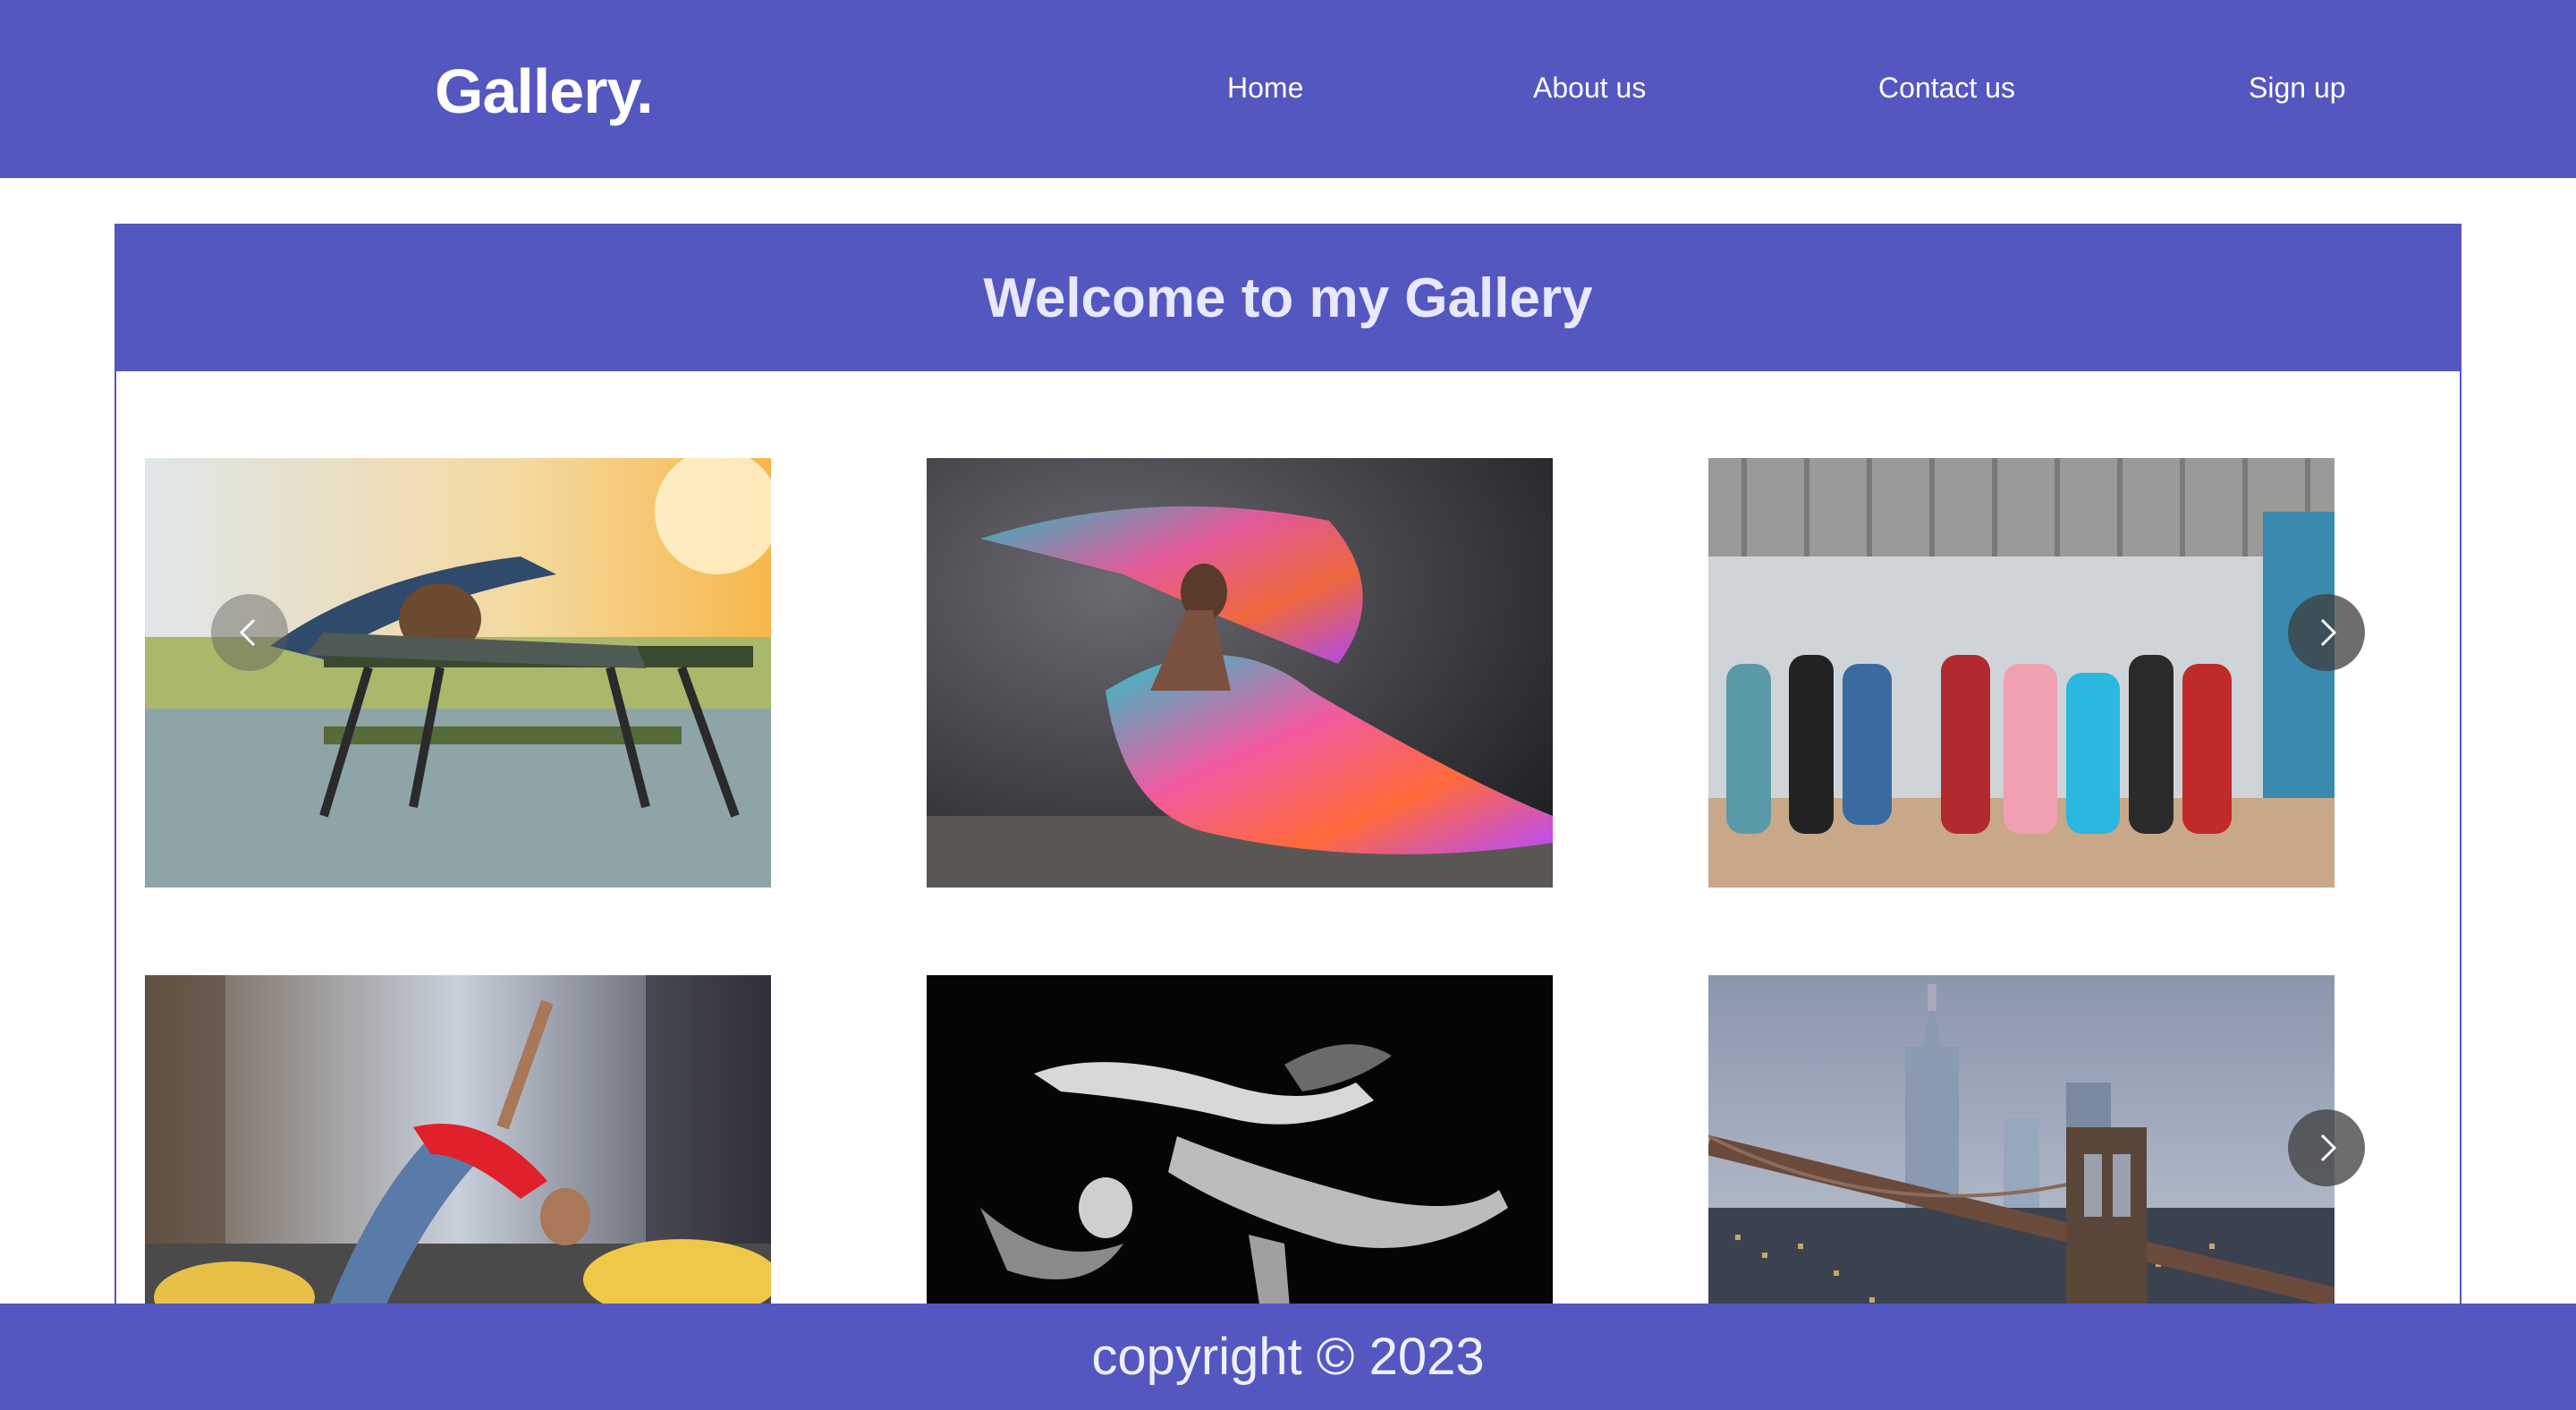 The width and height of the screenshot is (2576, 1410). I want to click on gallery-image-dance-group-rehearsal, so click(2021, 673).